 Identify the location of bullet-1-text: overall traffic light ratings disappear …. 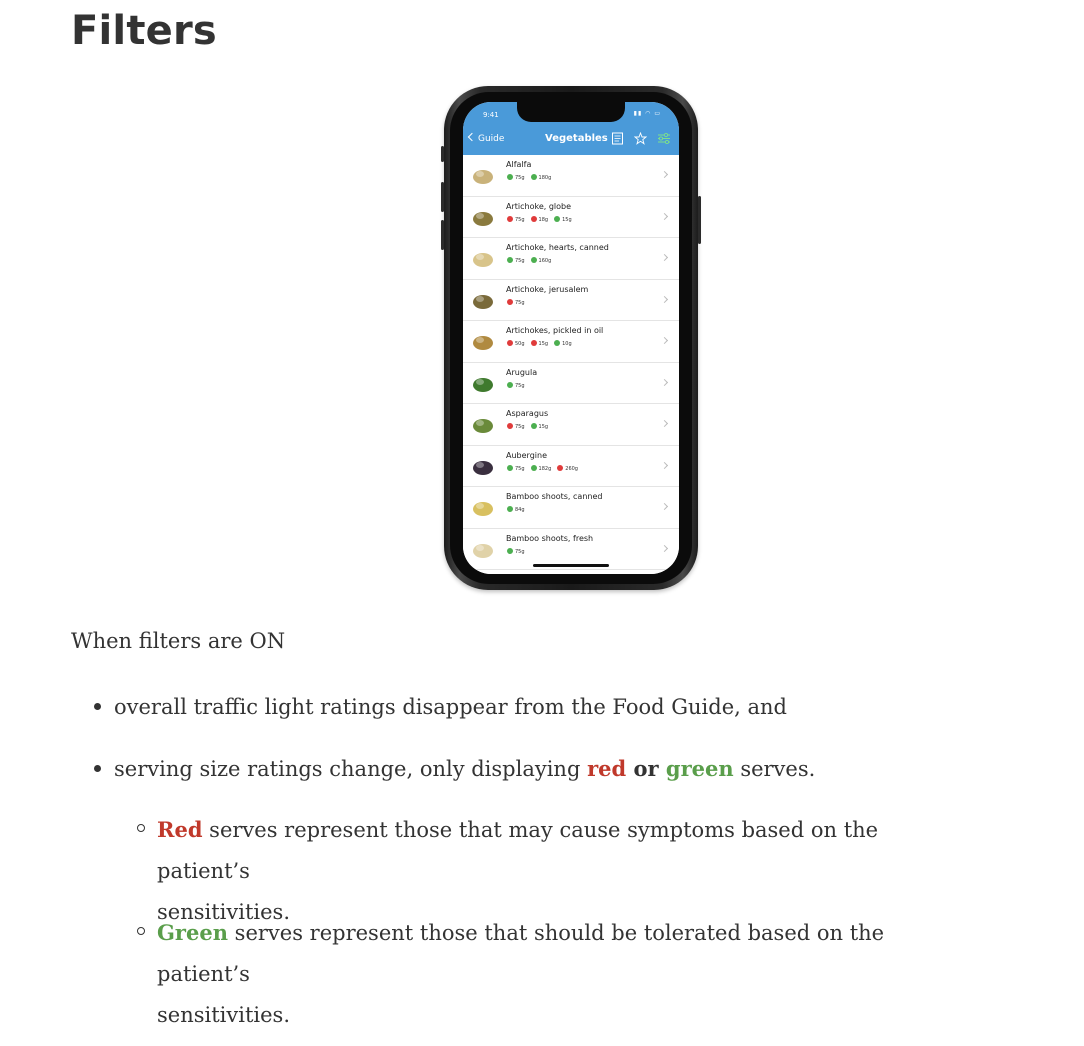
(450, 707).